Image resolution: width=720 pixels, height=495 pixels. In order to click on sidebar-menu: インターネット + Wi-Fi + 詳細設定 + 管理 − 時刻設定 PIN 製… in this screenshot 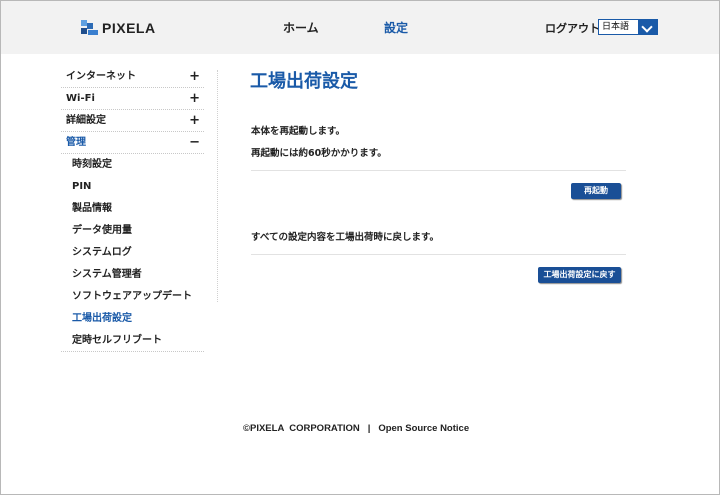, I will do `click(132, 209)`.